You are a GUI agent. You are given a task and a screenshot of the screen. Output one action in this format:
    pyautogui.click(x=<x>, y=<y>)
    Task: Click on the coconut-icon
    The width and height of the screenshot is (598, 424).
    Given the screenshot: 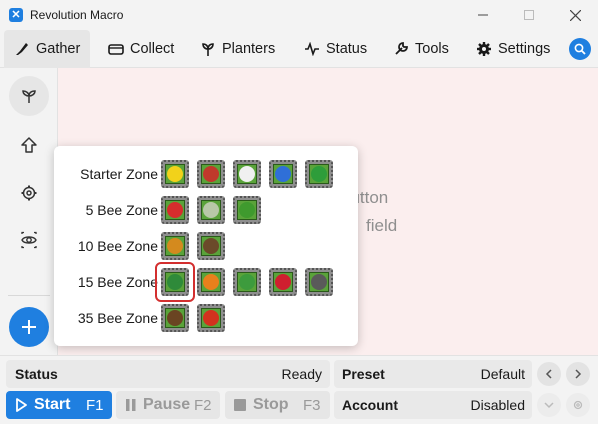 What is the action you would take?
    pyautogui.click(x=175, y=318)
    